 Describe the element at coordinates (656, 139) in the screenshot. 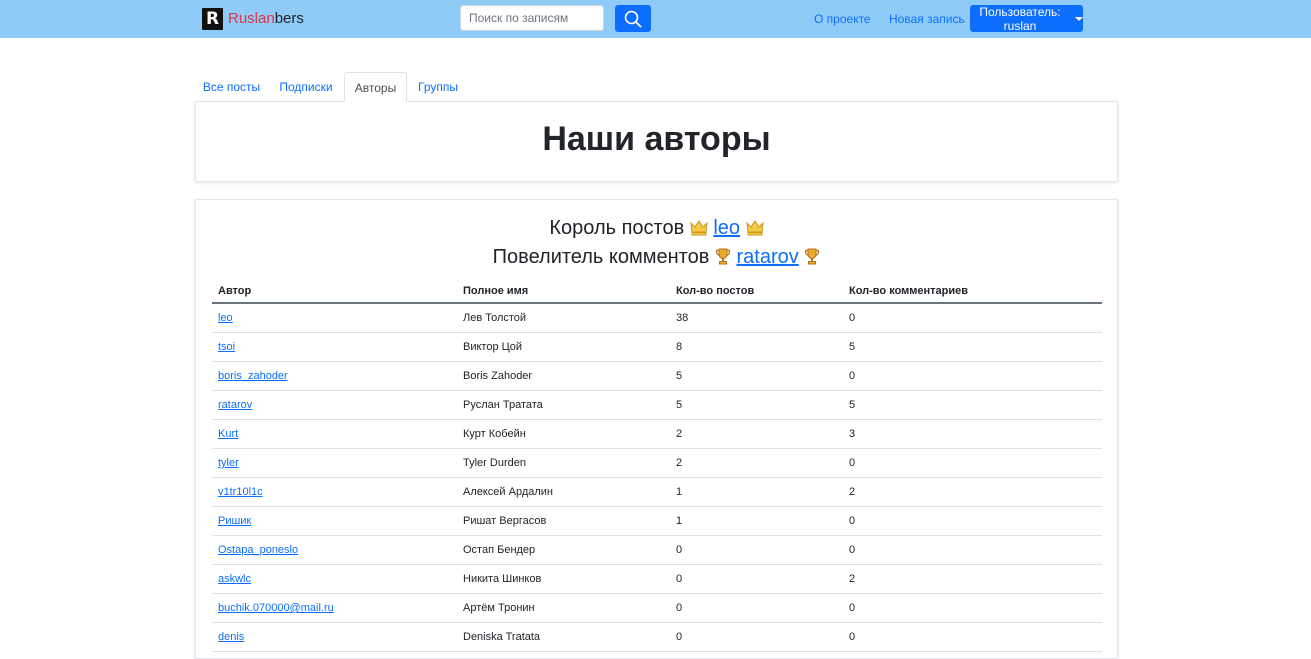

I see `page-title: Наши авторы` at that location.